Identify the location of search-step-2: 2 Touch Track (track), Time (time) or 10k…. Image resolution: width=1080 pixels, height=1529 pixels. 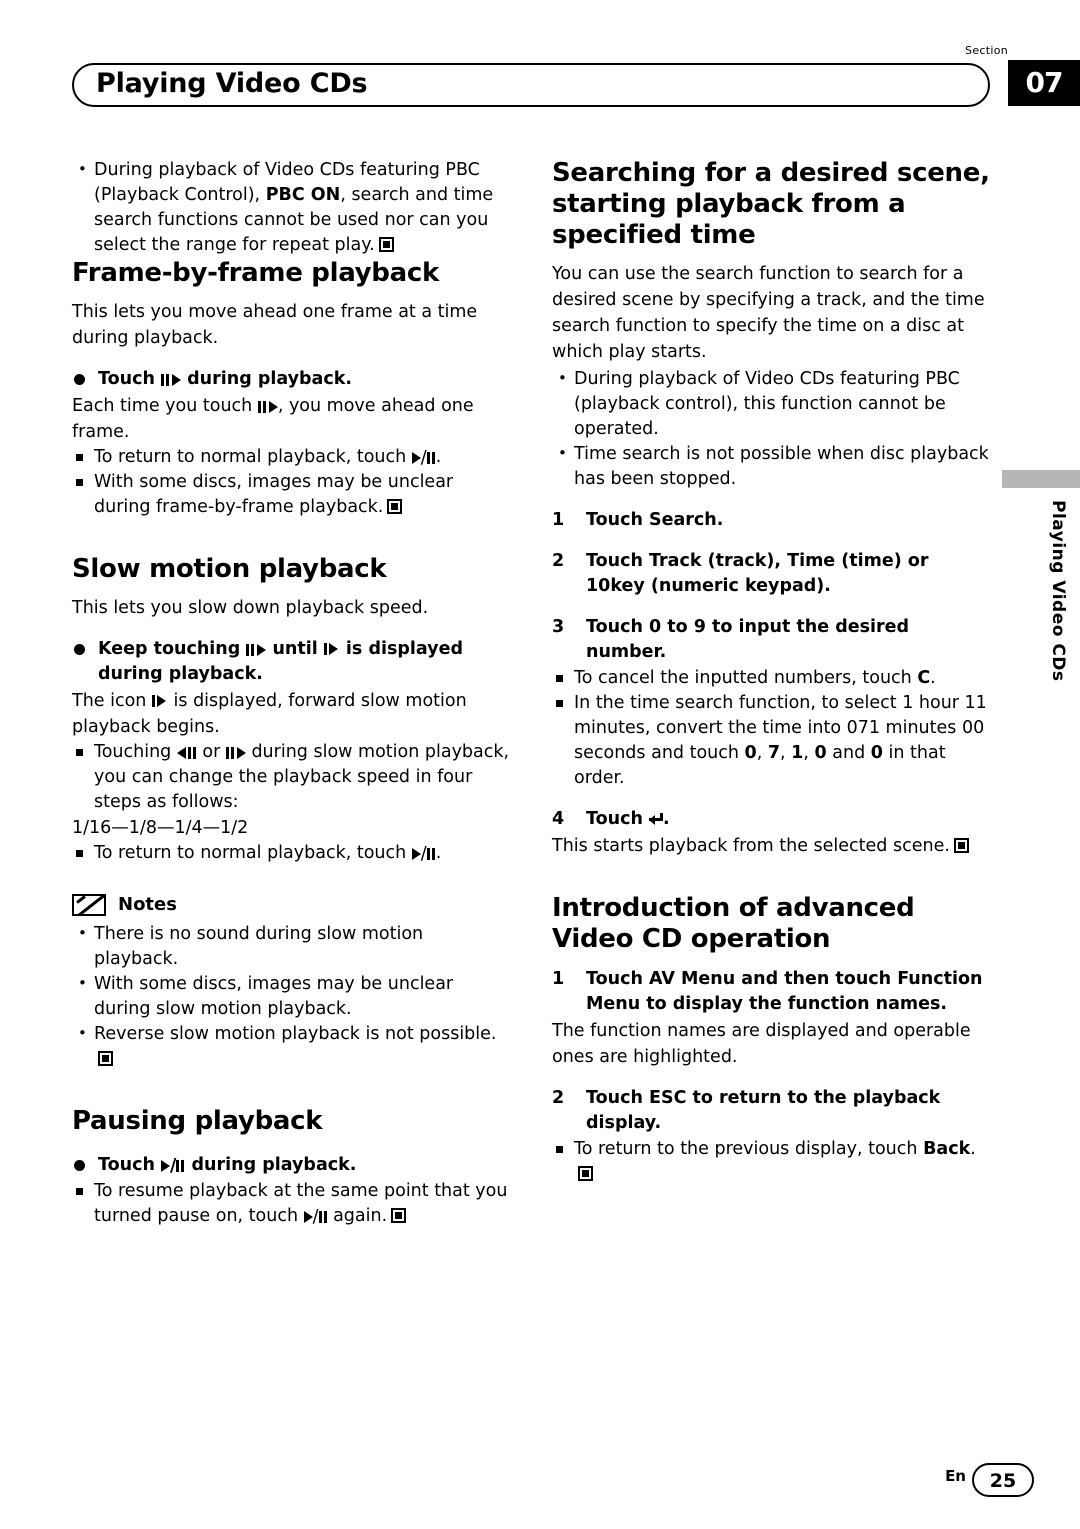
(772, 574).